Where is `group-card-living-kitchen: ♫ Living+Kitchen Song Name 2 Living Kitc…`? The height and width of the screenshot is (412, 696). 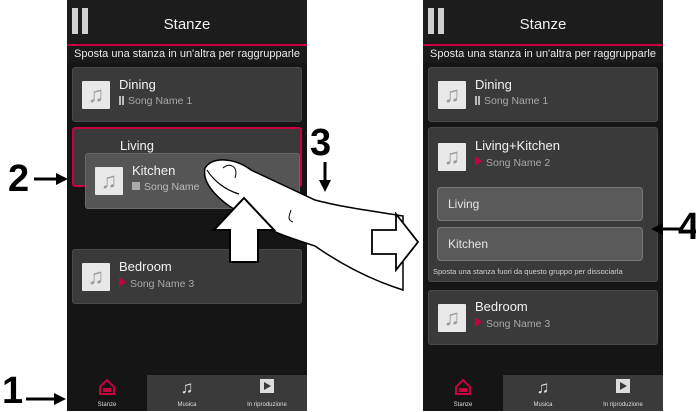
group-card-living-kitchen: ♫ Living+Kitchen Song Name 2 Living Kitc… is located at coordinates (543, 204).